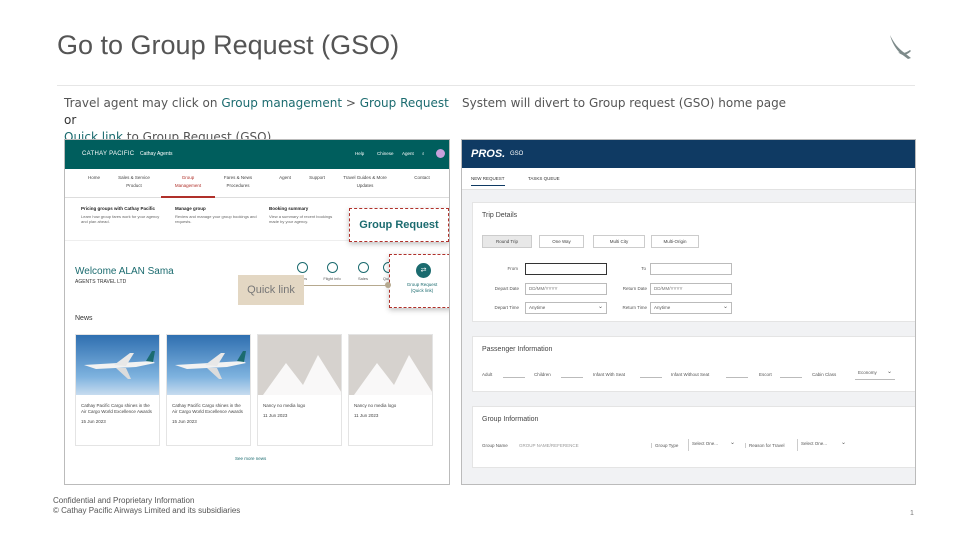 The height and width of the screenshot is (540, 960). I want to click on news-date: 11 Jun 2023, so click(275, 415).